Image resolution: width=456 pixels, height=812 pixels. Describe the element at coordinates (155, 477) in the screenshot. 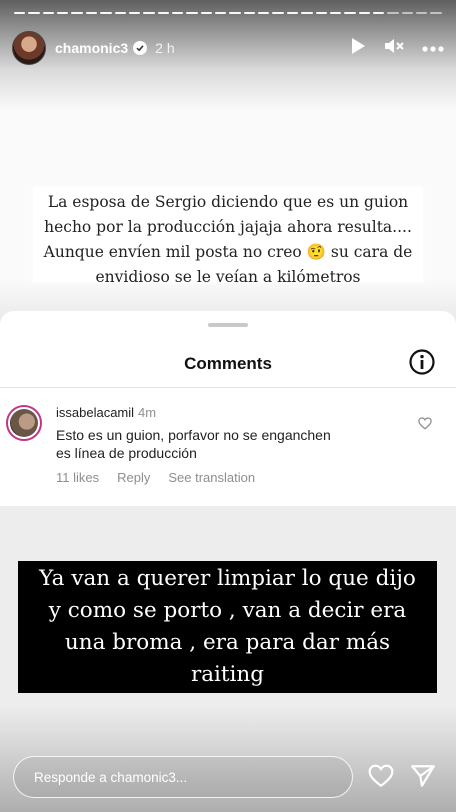

I see `comment-actions: 11 likes Reply See translation` at that location.